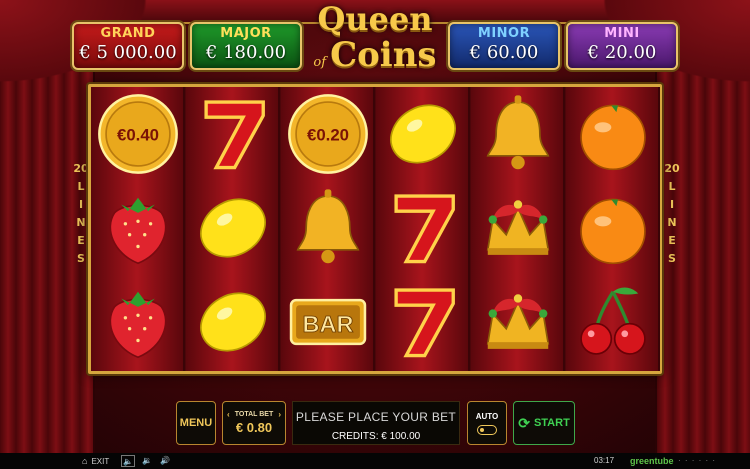  What do you see at coordinates (376, 436) in the screenshot?
I see `credits-display: CREDITS: € 100.00` at bounding box center [376, 436].